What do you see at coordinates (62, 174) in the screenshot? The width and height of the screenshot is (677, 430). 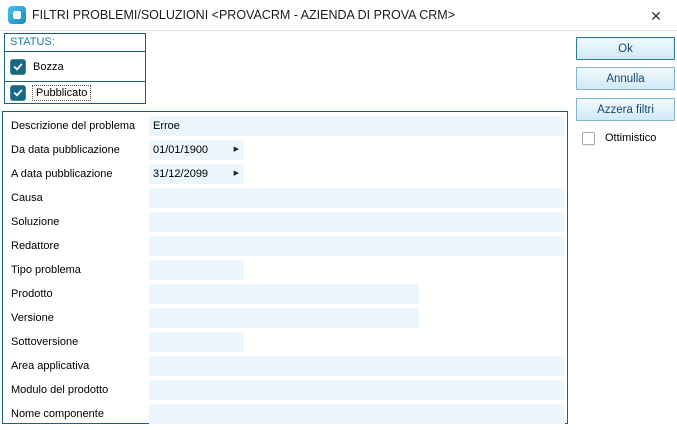 I see `field-label-a-data: A data pubblicazione` at bounding box center [62, 174].